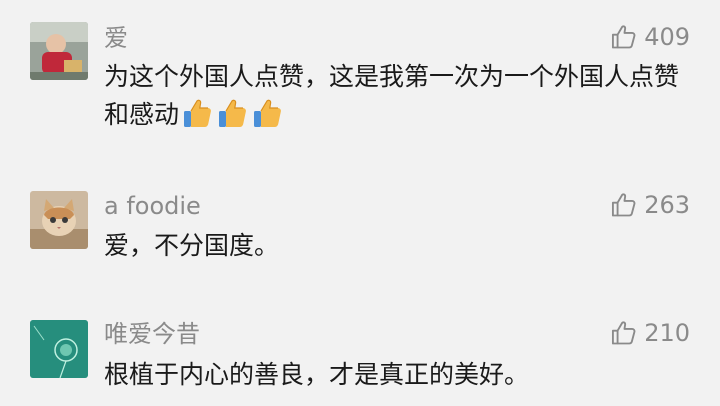 This screenshot has height=406, width=720. What do you see at coordinates (192, 245) in the screenshot?
I see `comment-text: 爱，不分国度。` at bounding box center [192, 245].